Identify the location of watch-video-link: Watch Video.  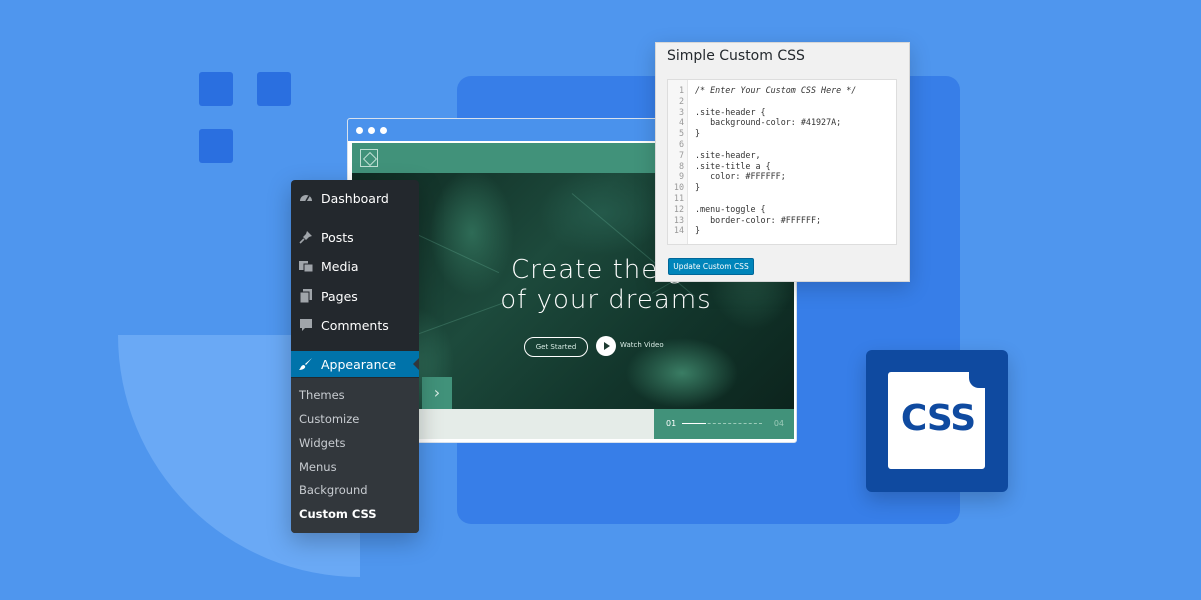
(642, 345).